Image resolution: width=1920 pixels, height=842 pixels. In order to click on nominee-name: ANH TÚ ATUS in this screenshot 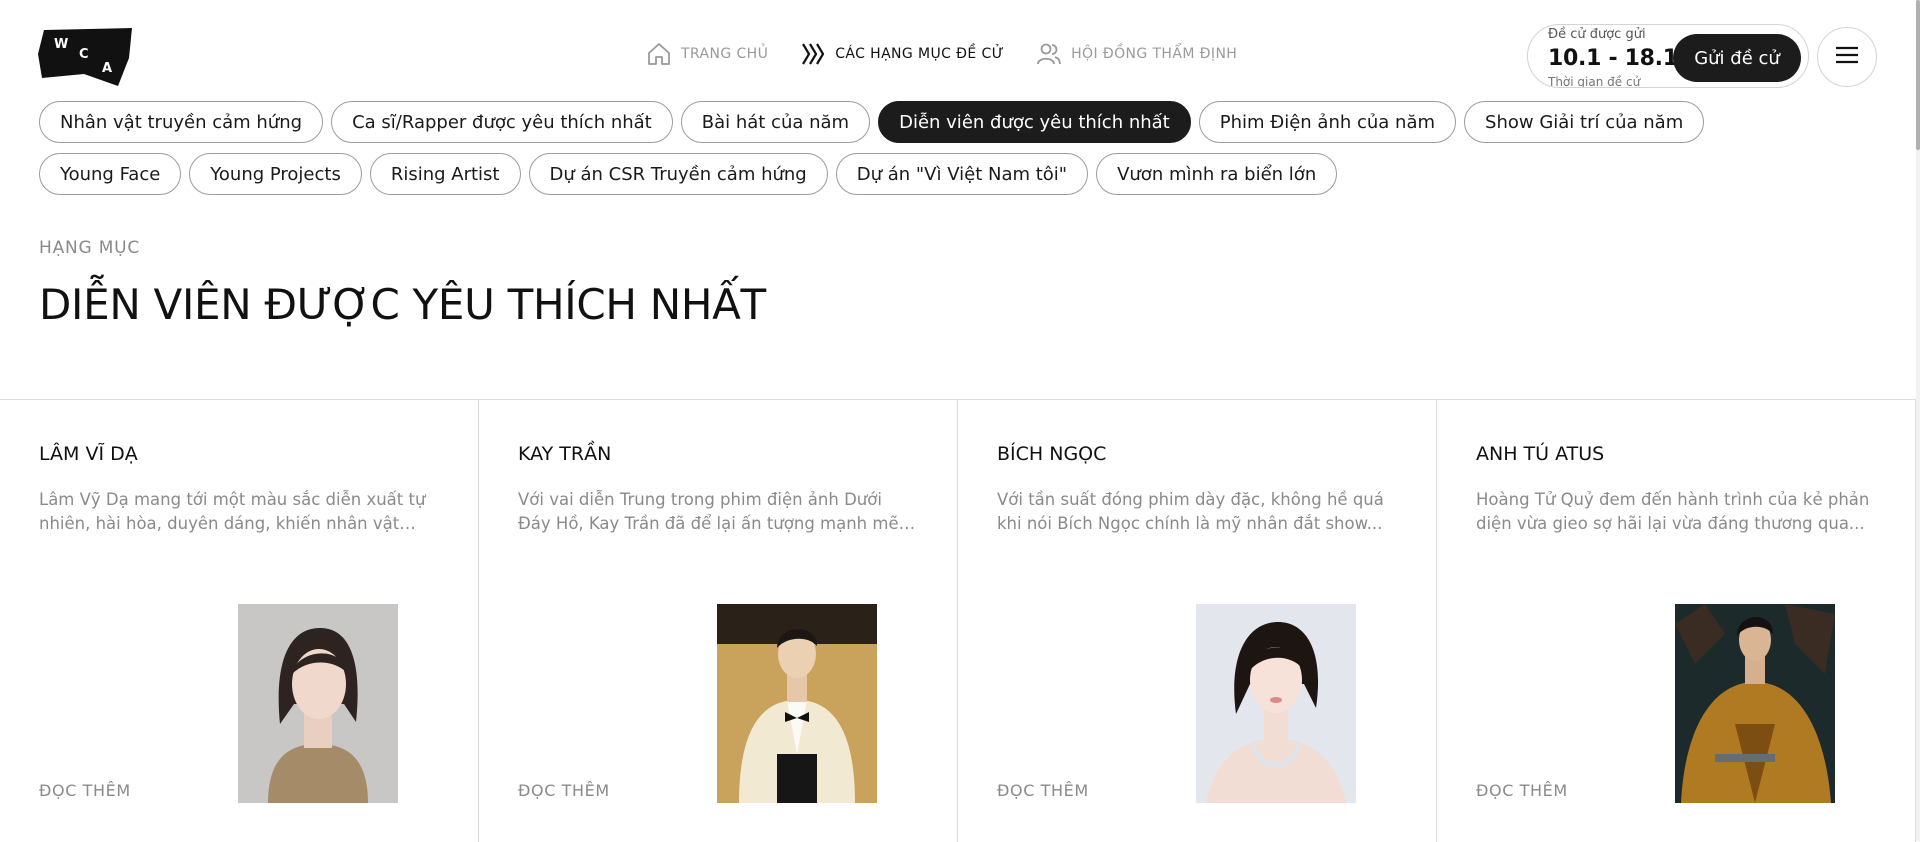, I will do `click(1540, 454)`.